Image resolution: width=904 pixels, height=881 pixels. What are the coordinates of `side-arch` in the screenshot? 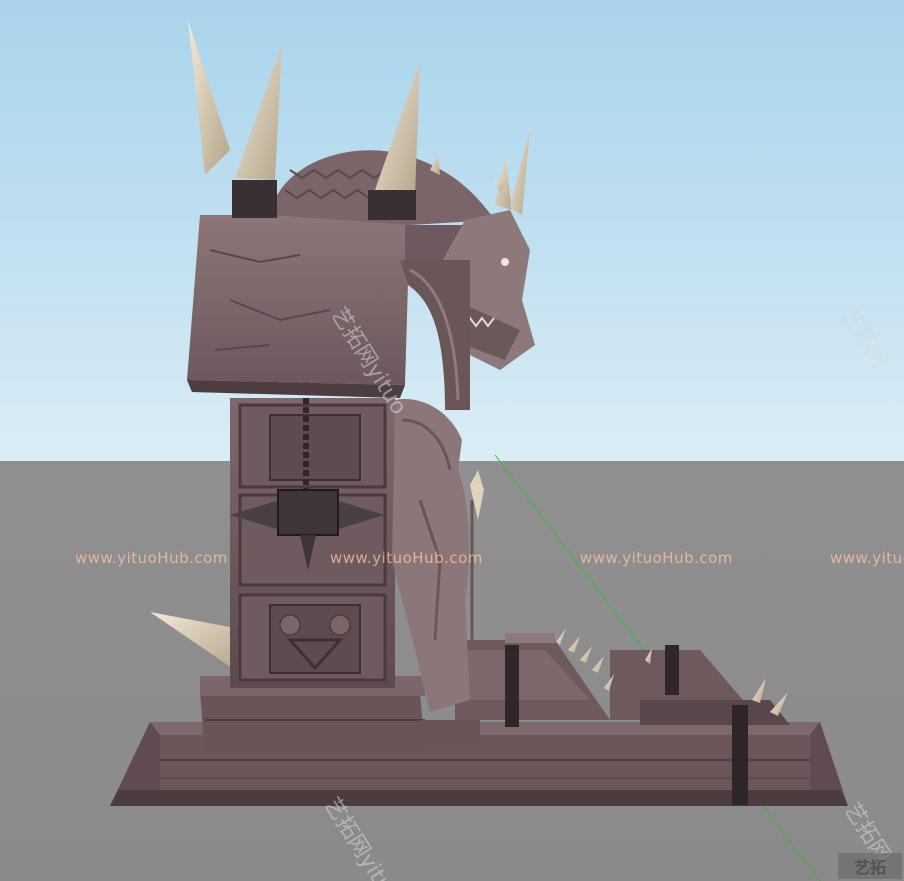 It's located at (435, 335).